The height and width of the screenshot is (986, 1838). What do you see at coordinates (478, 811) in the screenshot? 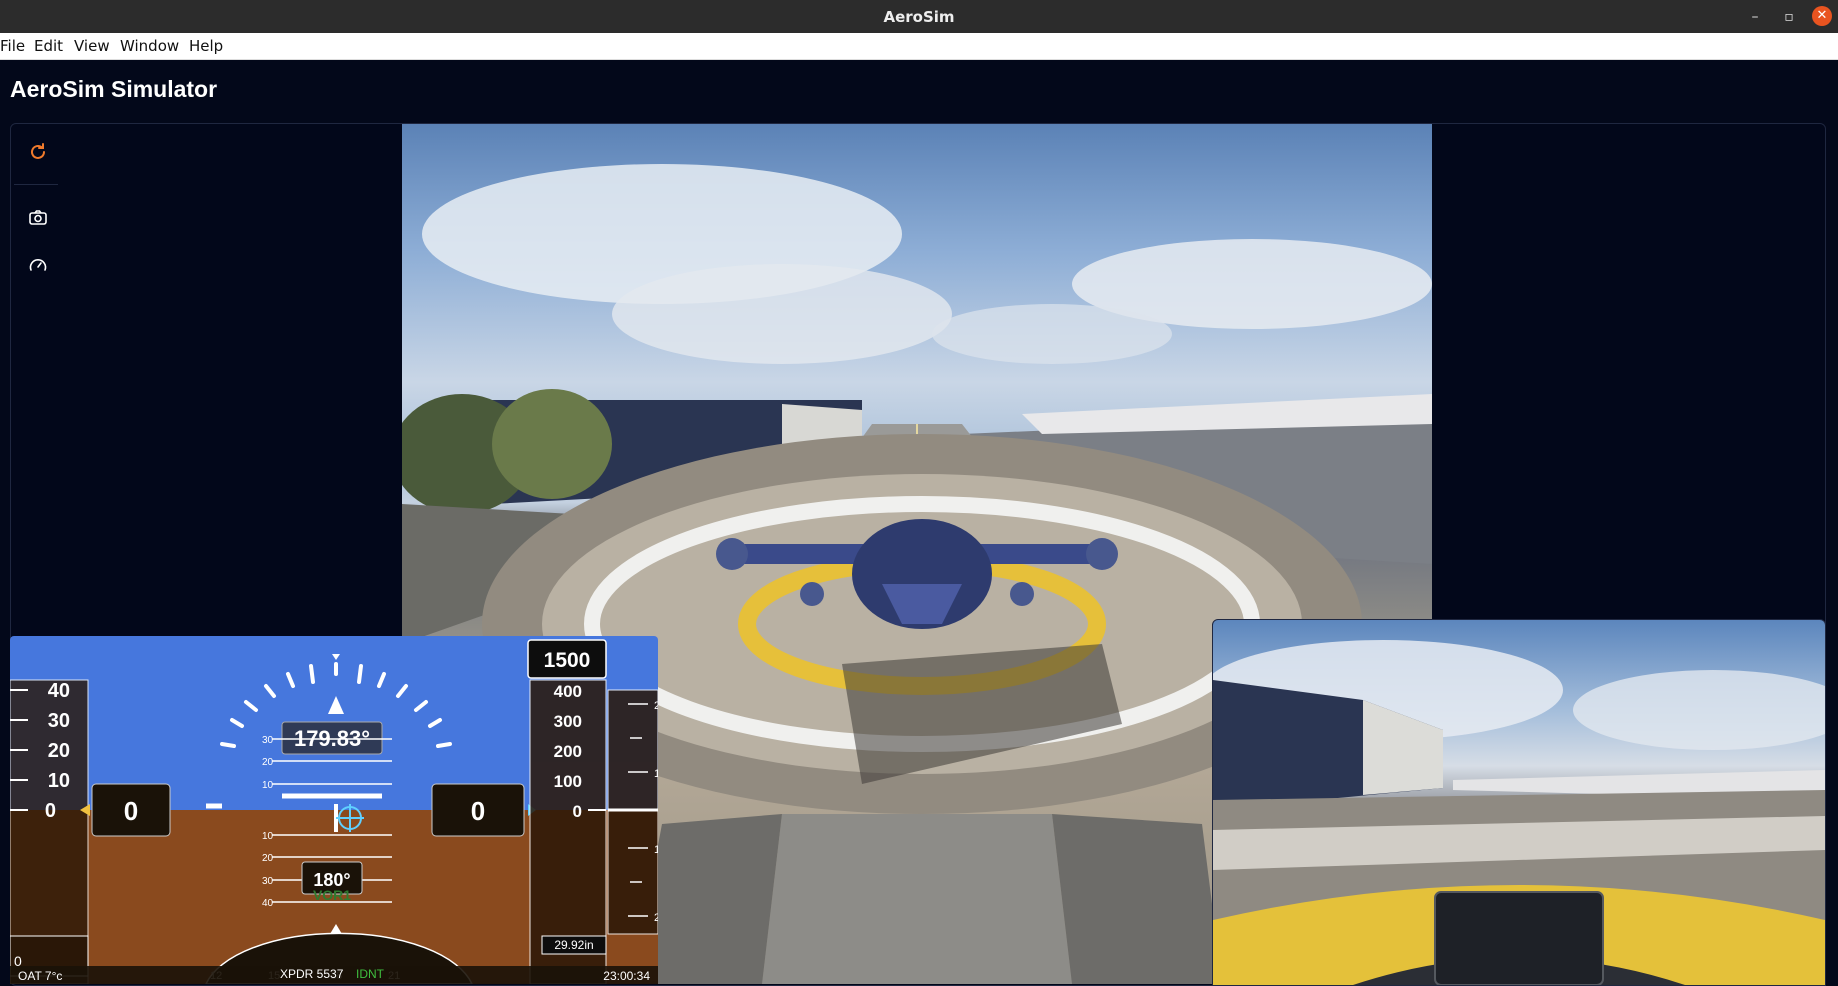
I see `altitude-readout: 0` at bounding box center [478, 811].